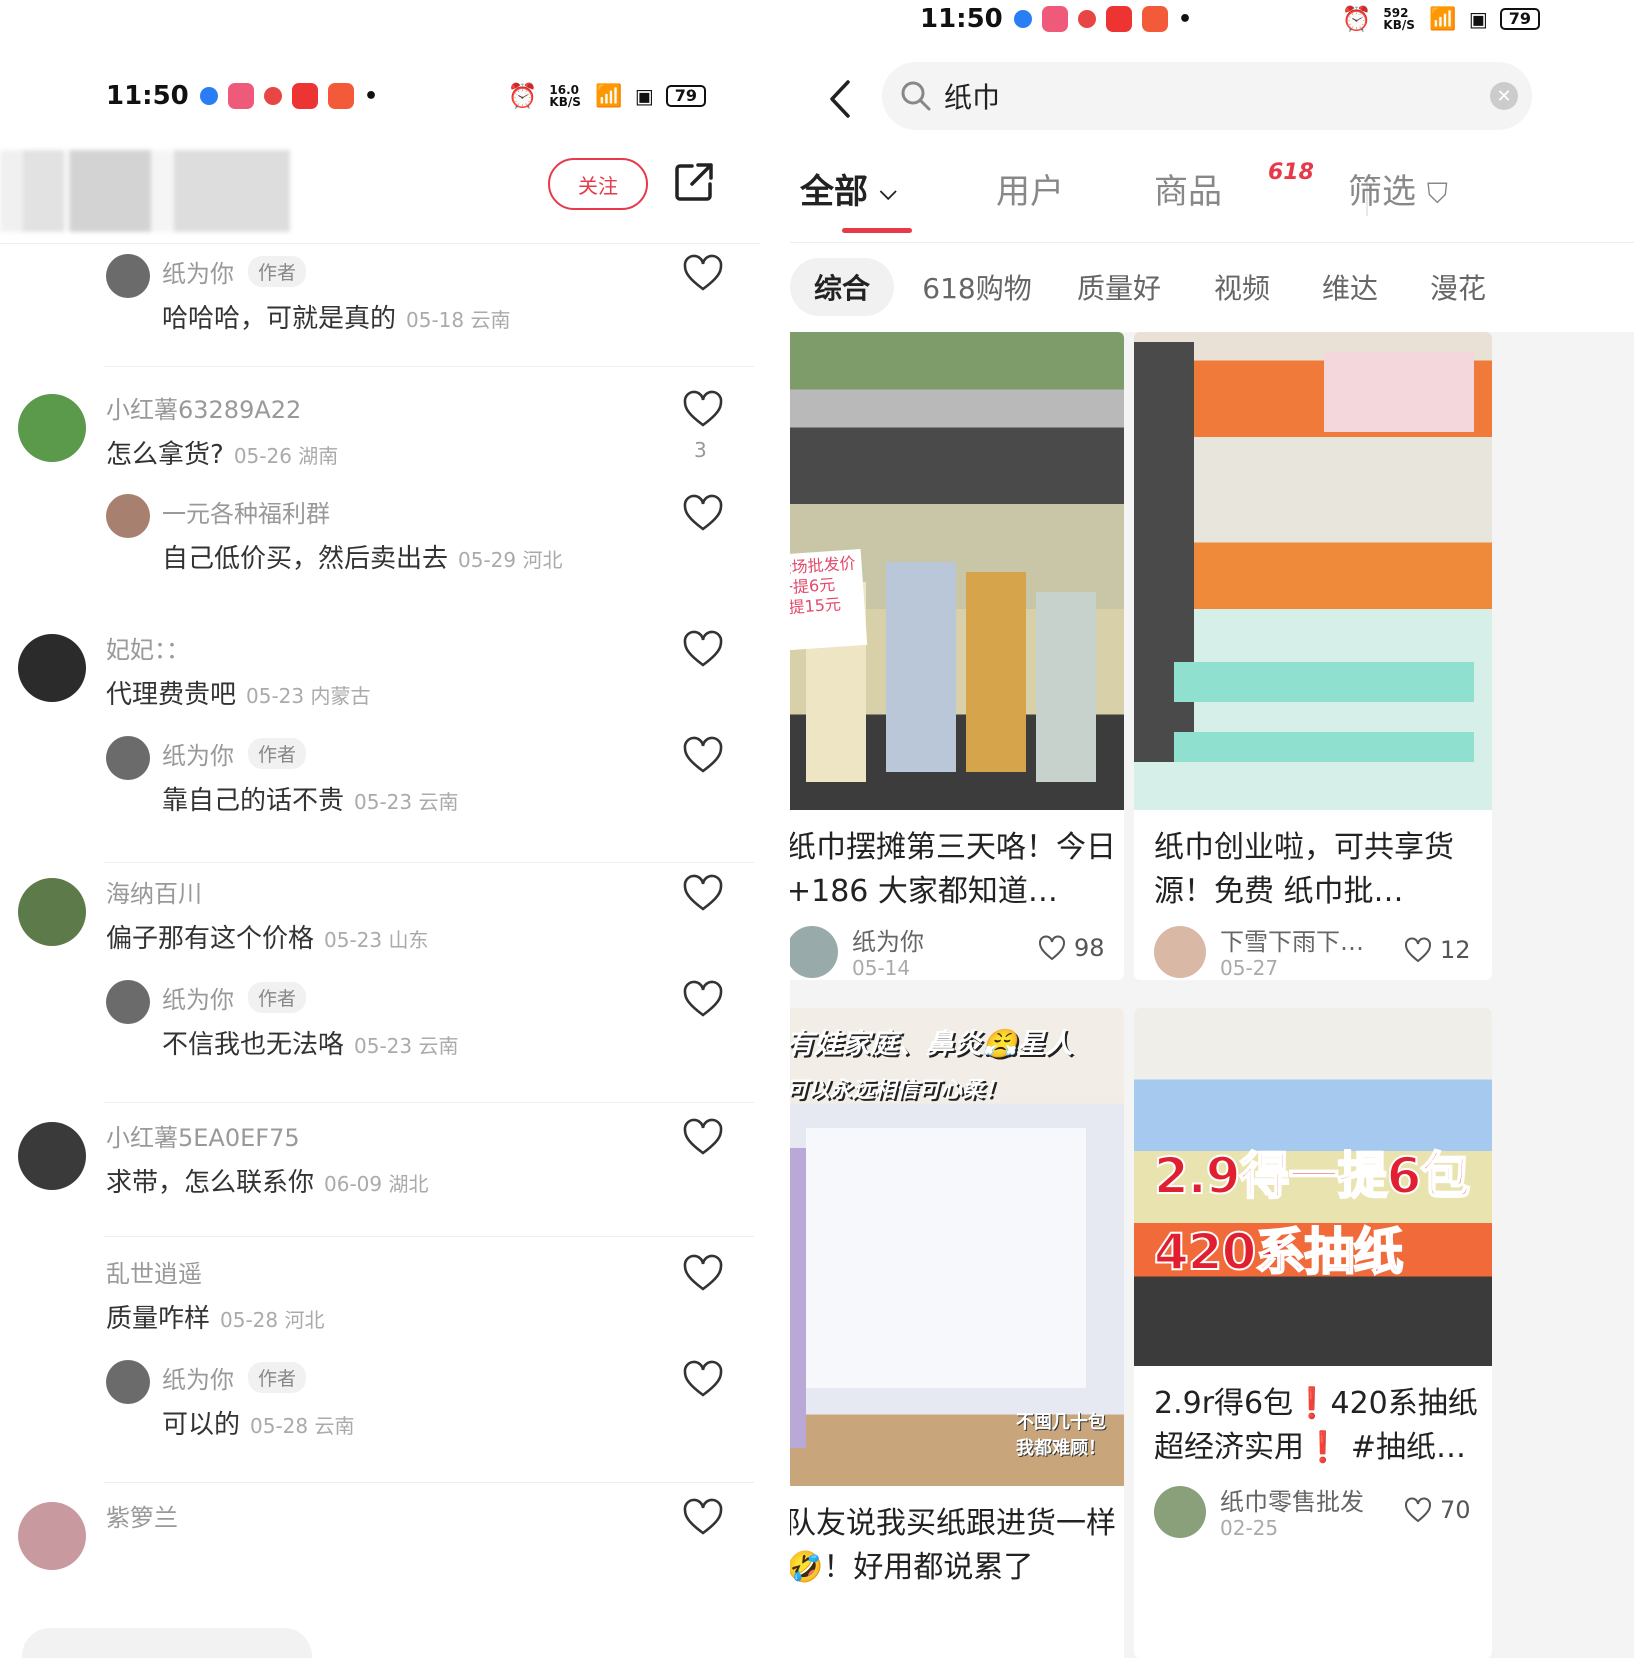 This screenshot has height=1658, width=1634. I want to click on tab-users: 用户, so click(1030, 188).